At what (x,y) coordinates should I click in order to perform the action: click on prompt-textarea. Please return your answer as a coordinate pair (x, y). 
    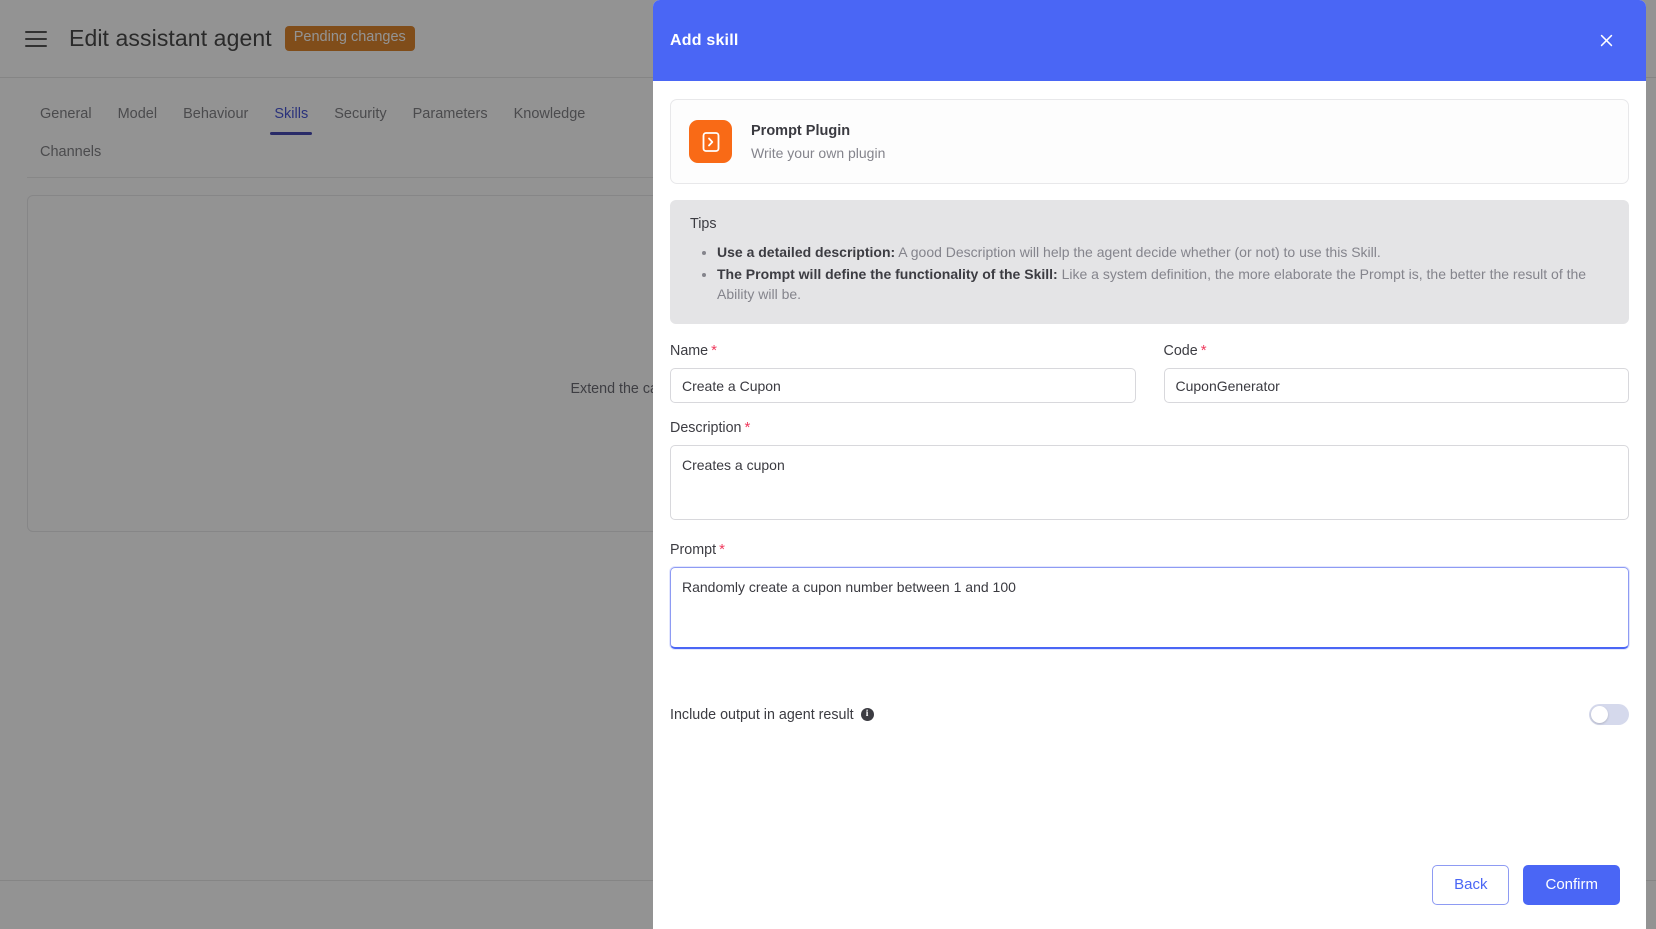
    Looking at the image, I should click on (1149, 608).